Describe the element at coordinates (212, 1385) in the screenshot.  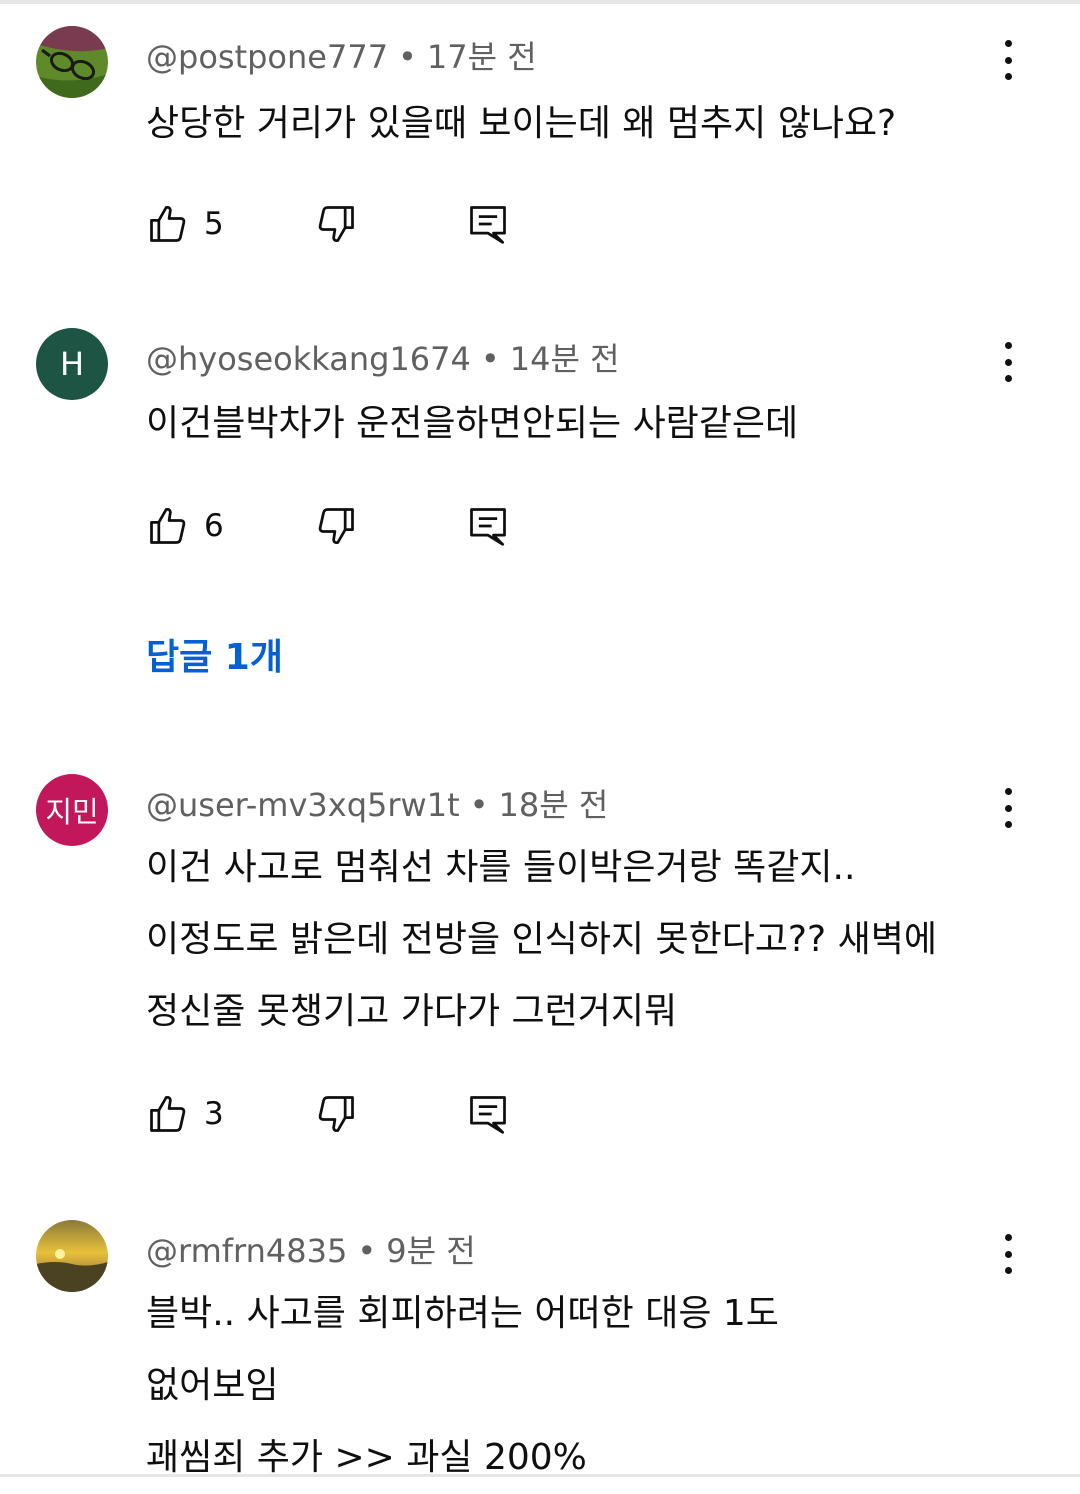
I see `comment-text-line: 없어보임` at that location.